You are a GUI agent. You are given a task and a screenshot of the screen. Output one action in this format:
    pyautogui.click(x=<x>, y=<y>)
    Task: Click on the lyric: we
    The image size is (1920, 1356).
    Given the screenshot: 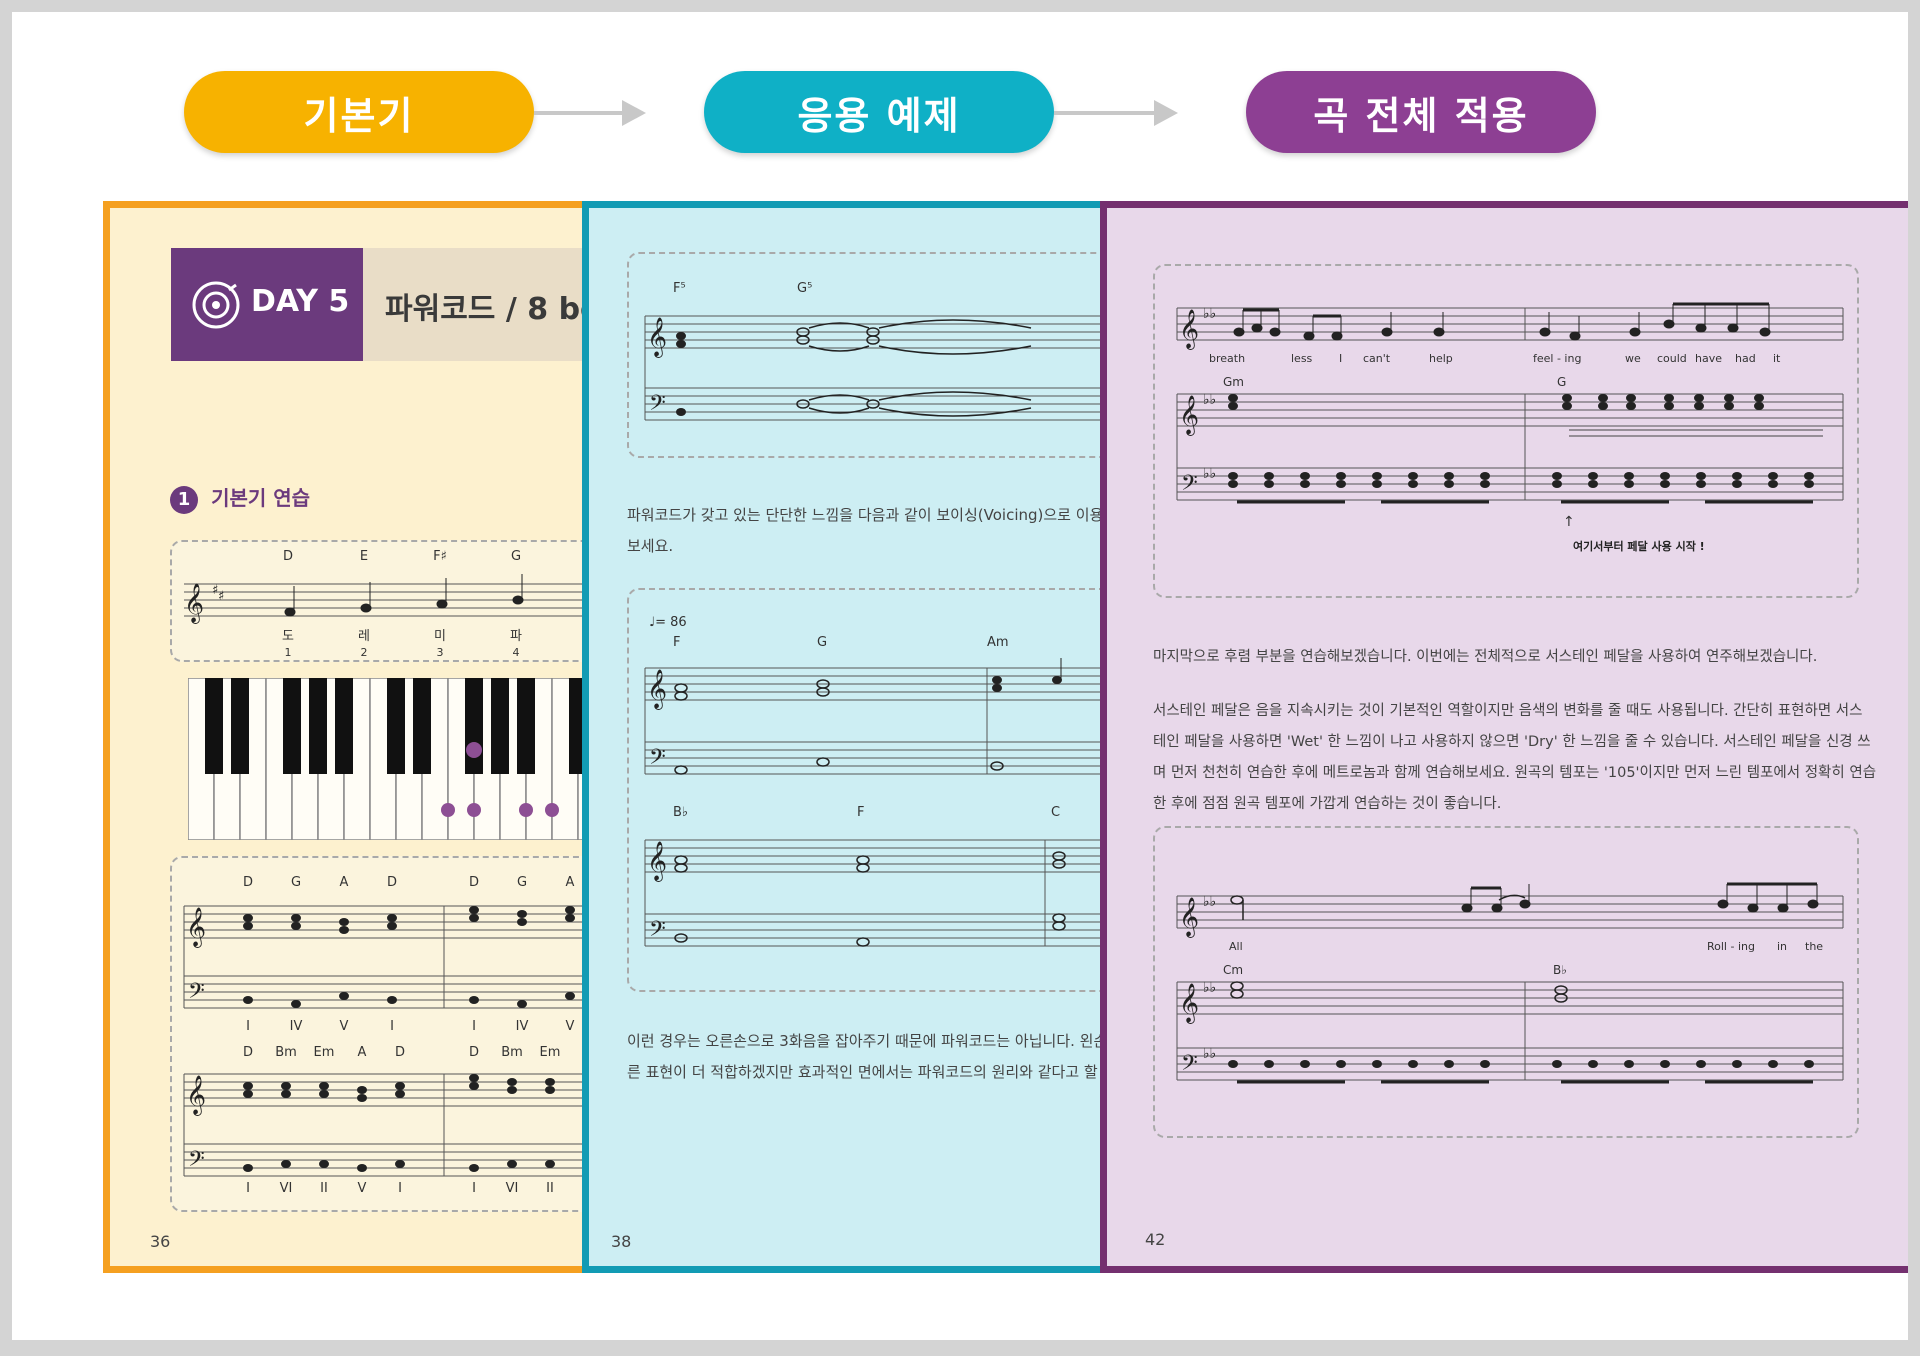 What is the action you would take?
    pyautogui.click(x=1633, y=358)
    